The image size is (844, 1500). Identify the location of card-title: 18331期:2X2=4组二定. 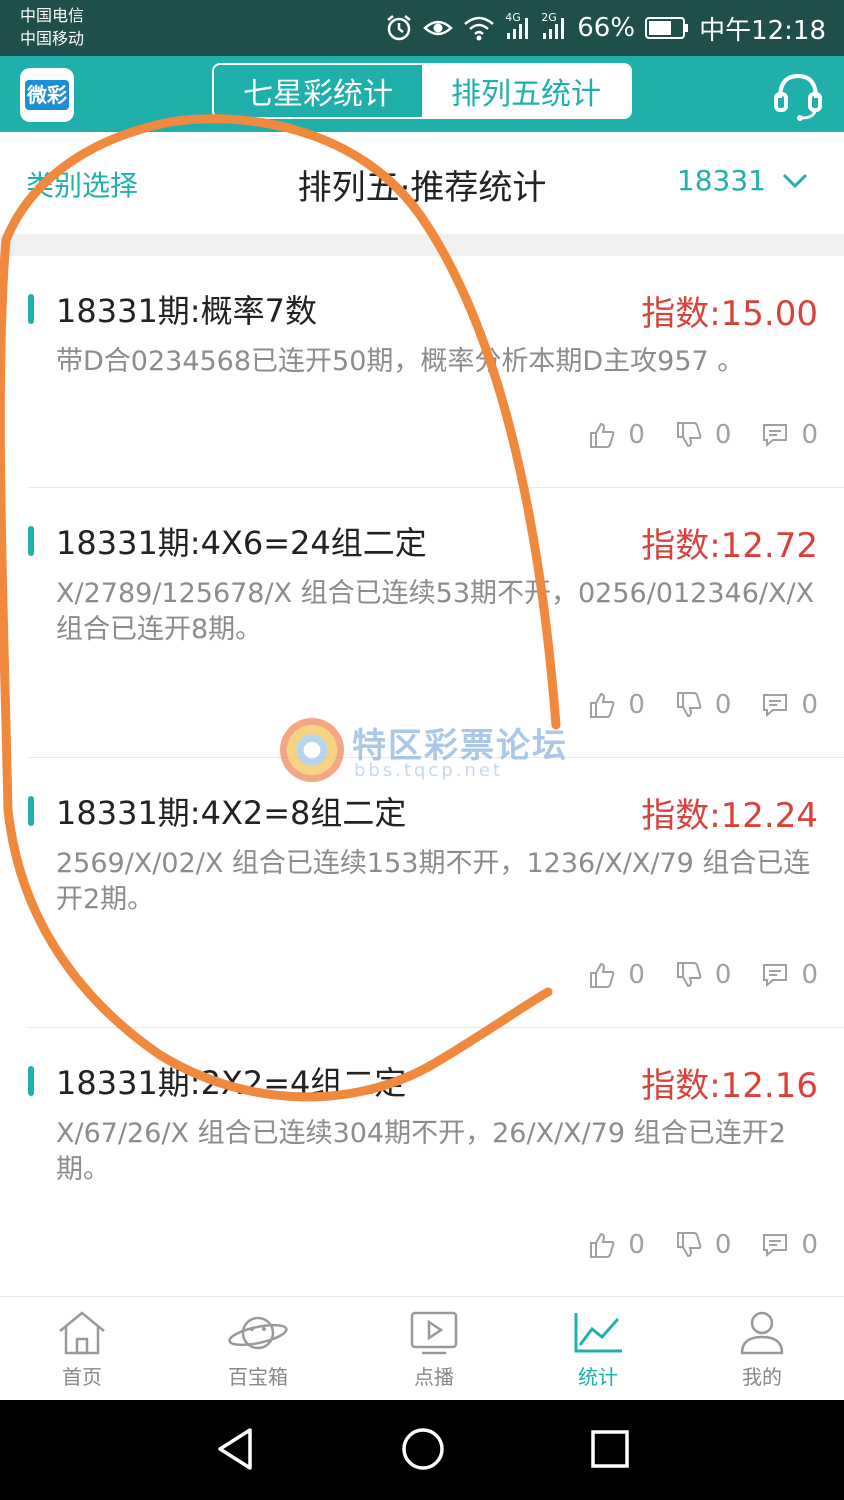
(231, 1083).